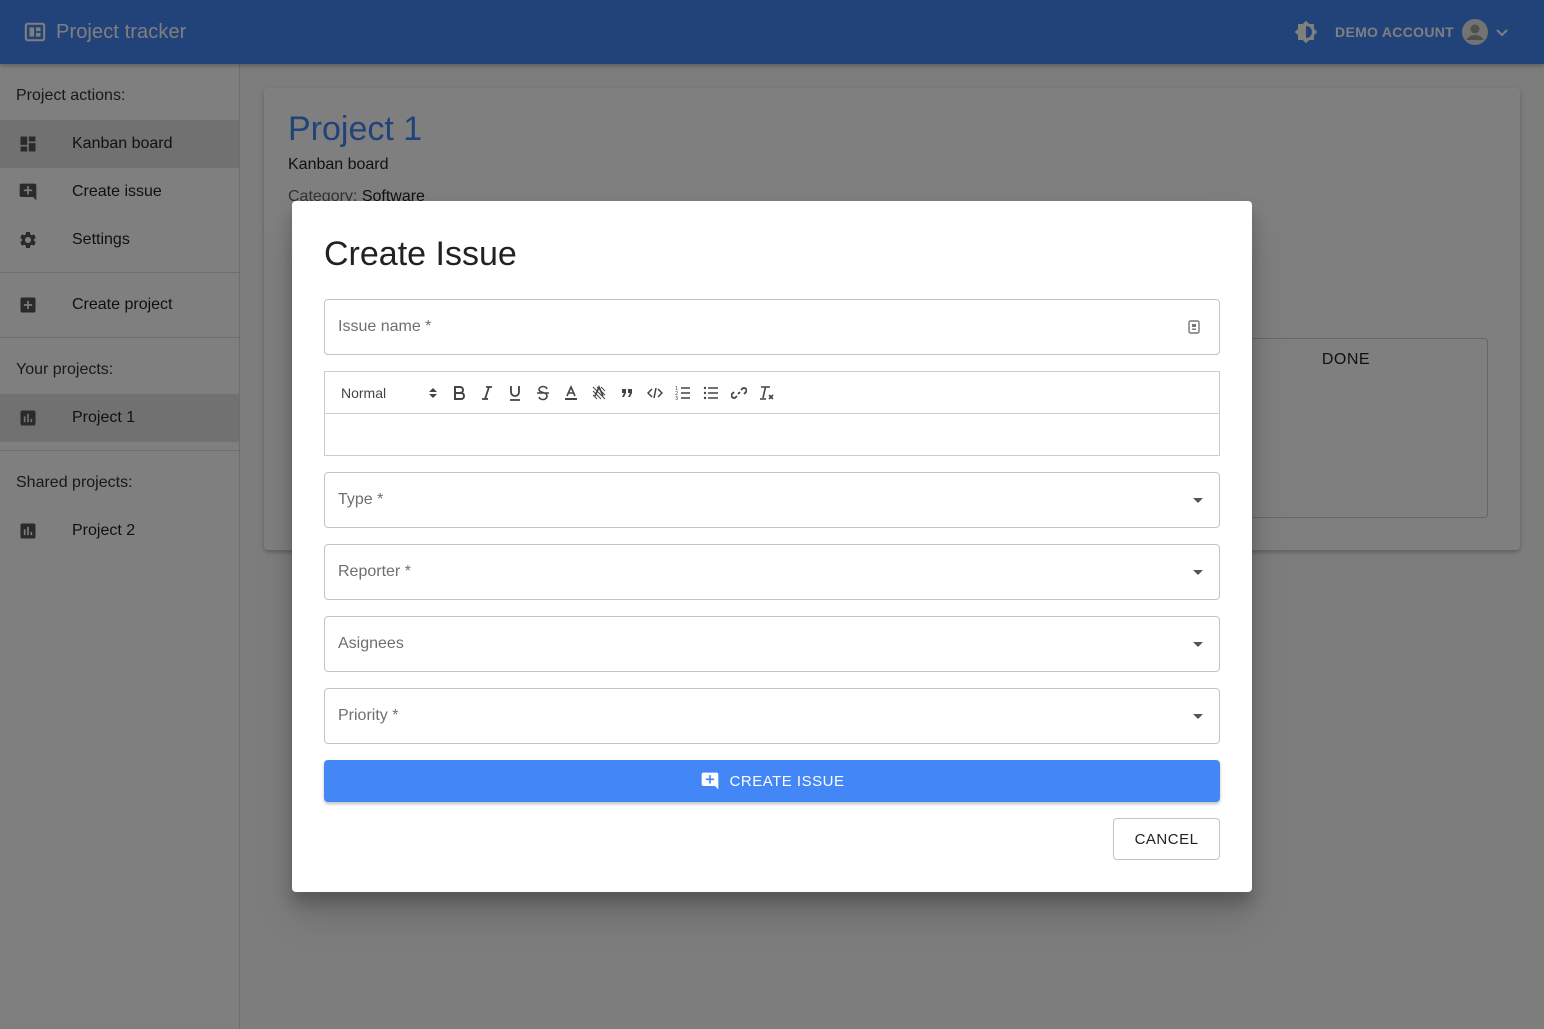  What do you see at coordinates (420, 254) in the screenshot?
I see `dialog-title: Create Issue` at bounding box center [420, 254].